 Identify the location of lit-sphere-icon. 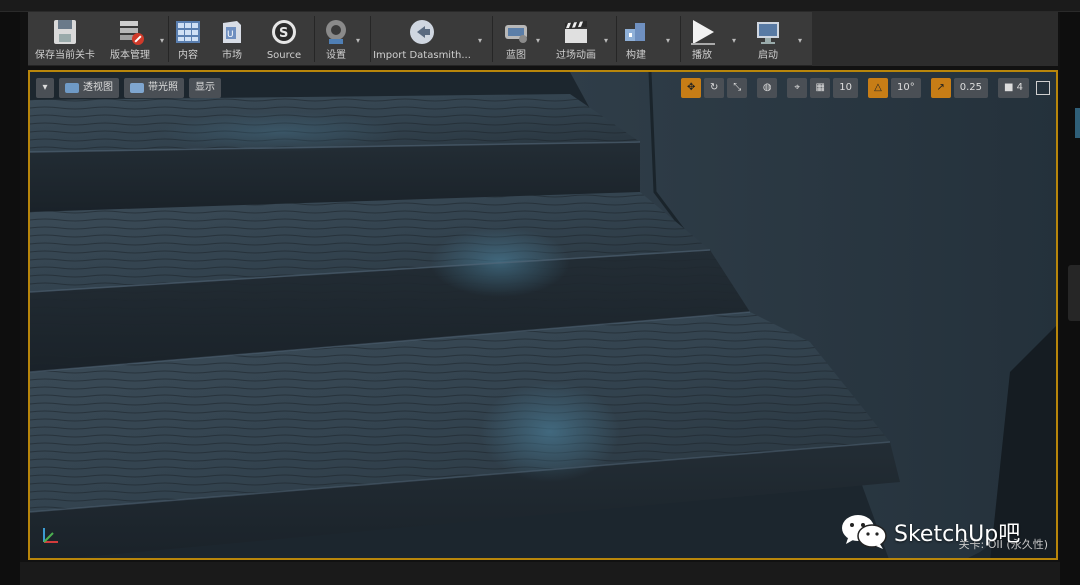
(137, 88).